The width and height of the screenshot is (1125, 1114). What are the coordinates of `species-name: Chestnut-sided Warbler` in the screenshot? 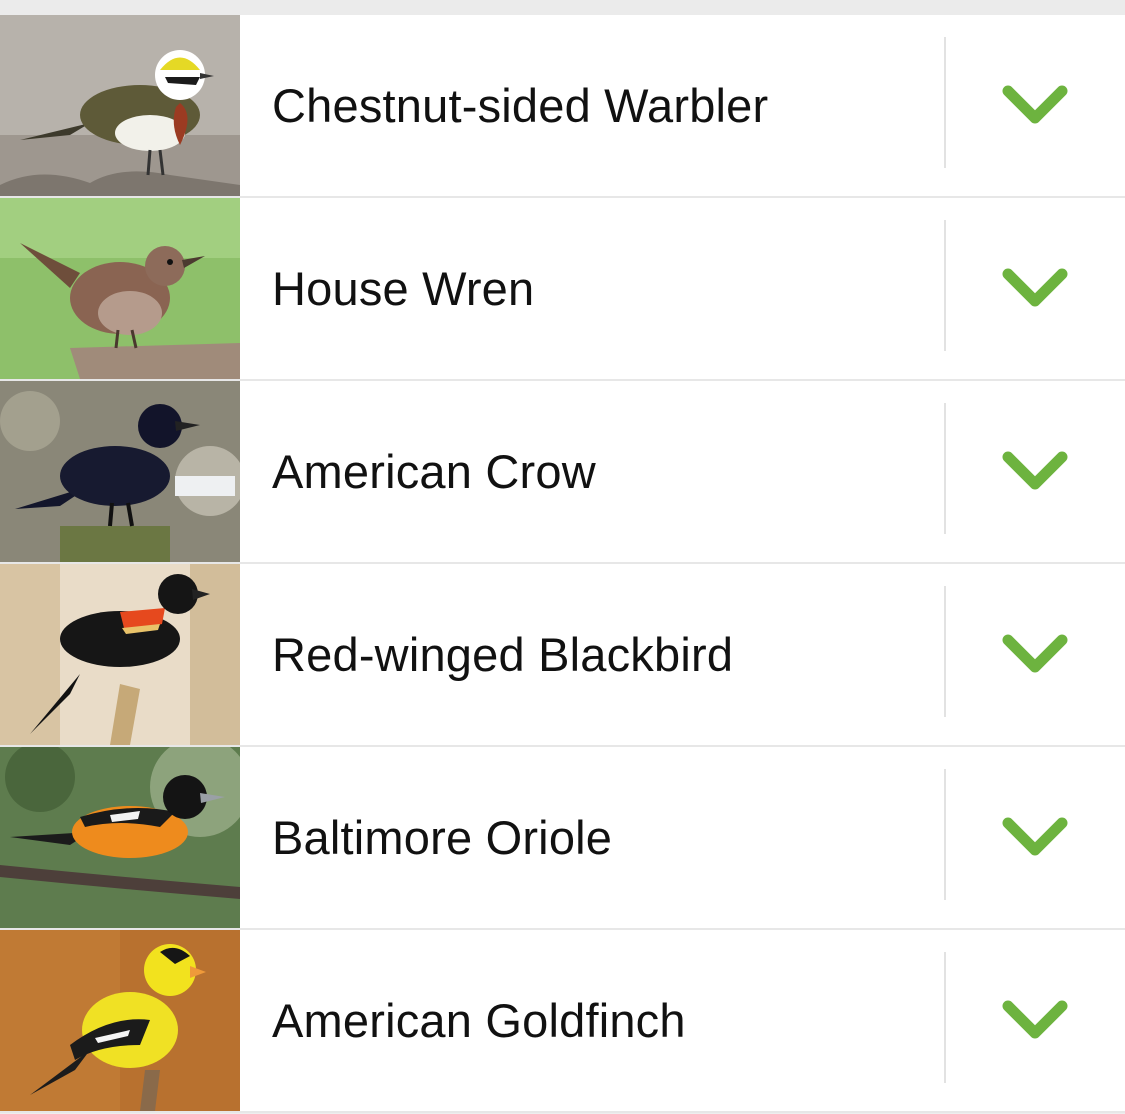 It's located at (520, 105).